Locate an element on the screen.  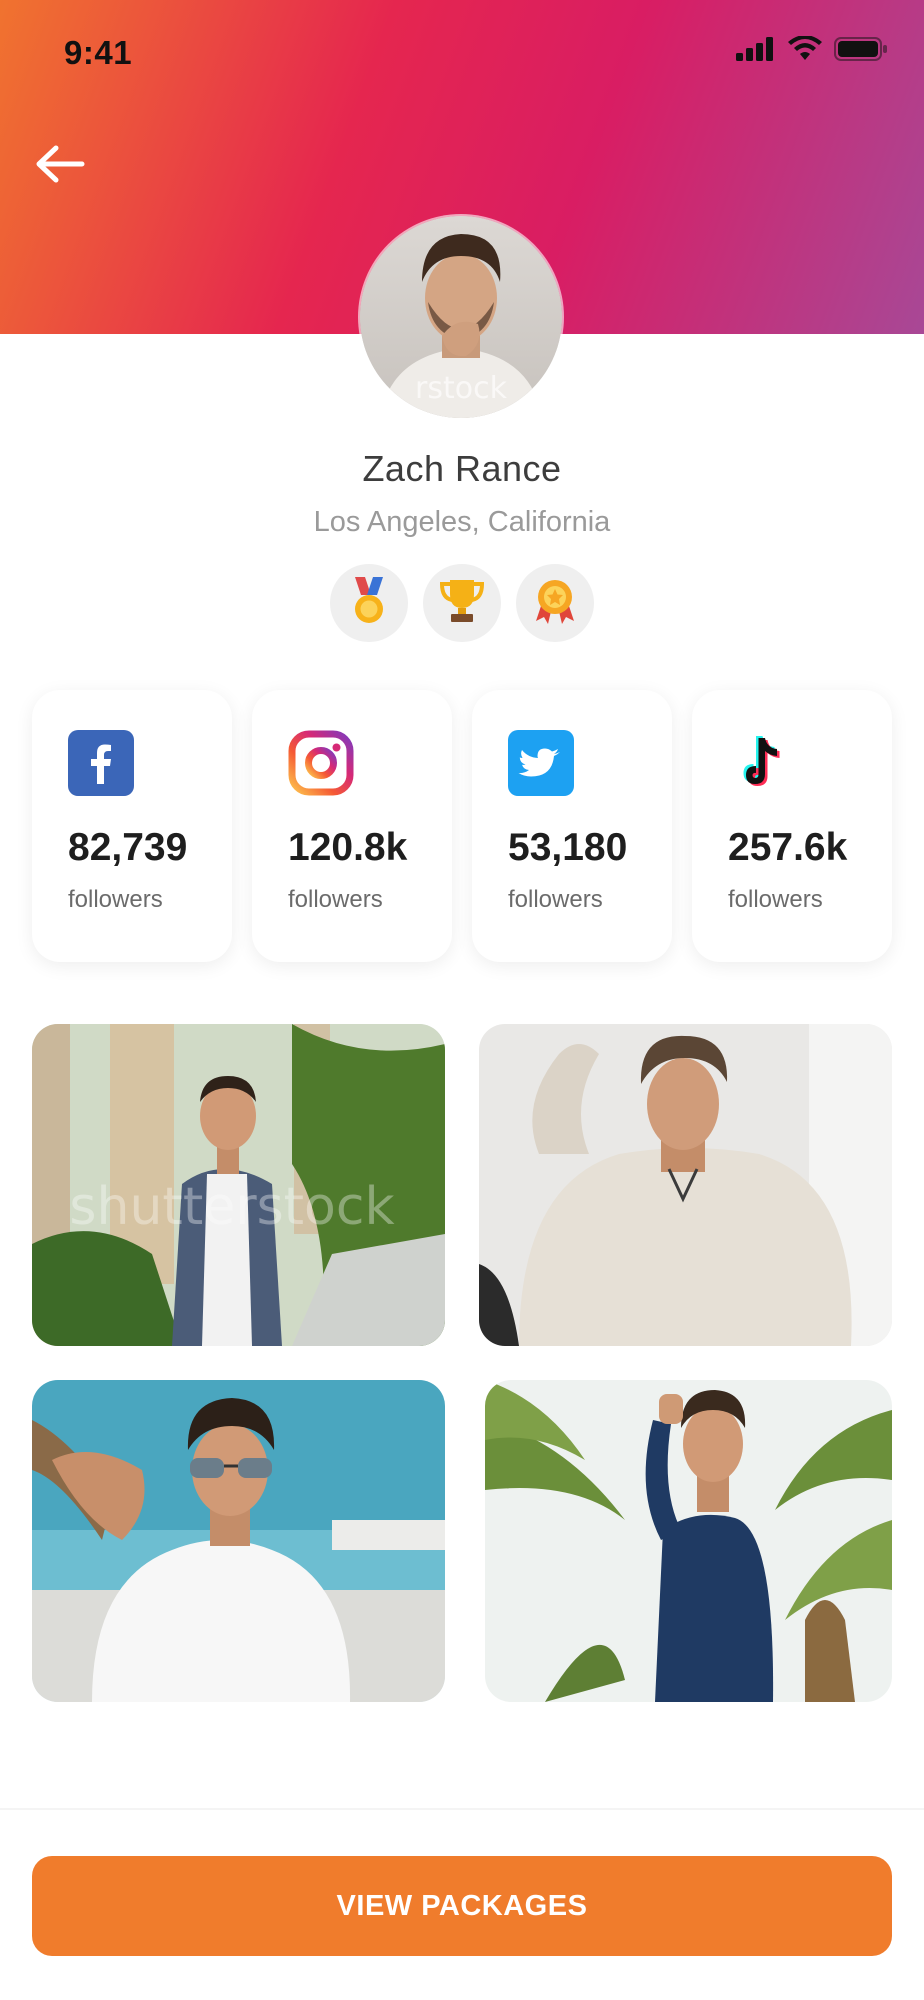
badge-medal is located at coordinates (369, 603).